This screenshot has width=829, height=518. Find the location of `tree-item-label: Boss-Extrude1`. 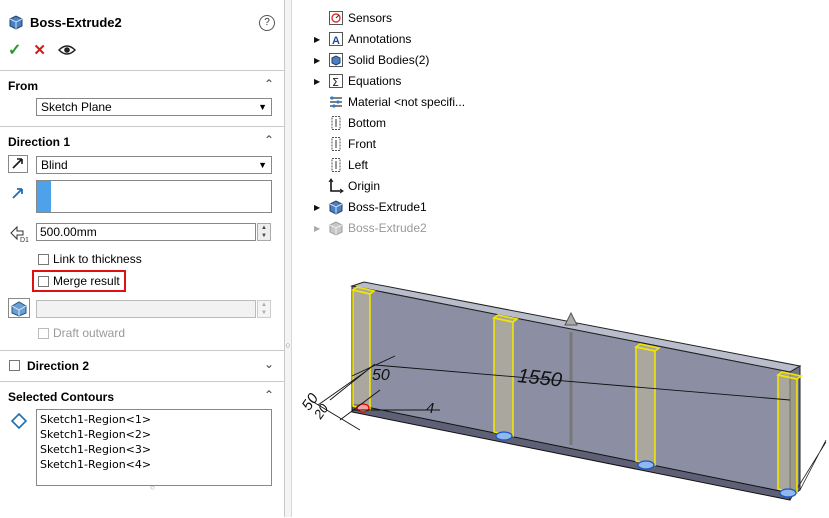

tree-item-label: Boss-Extrude1 is located at coordinates (387, 207).